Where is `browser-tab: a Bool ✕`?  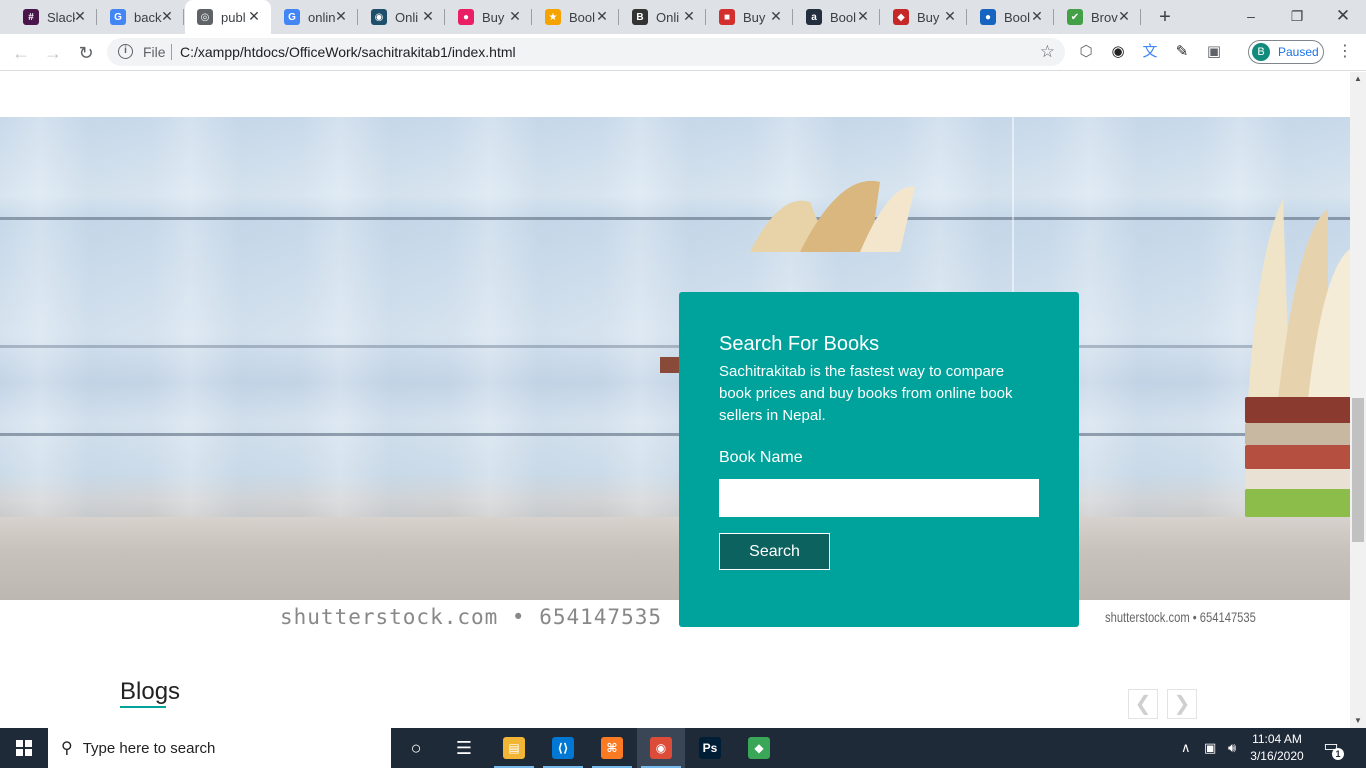 browser-tab: a Bool ✕ is located at coordinates (837, 17).